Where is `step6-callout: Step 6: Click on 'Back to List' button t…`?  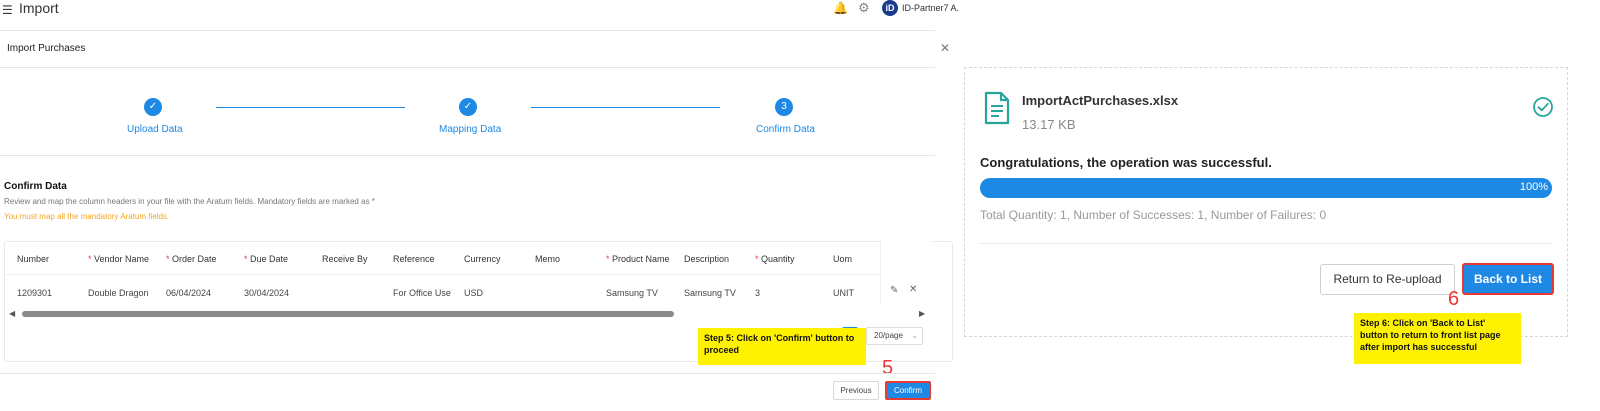 step6-callout: Step 6: Click on 'Back to List' button t… is located at coordinates (1437, 338).